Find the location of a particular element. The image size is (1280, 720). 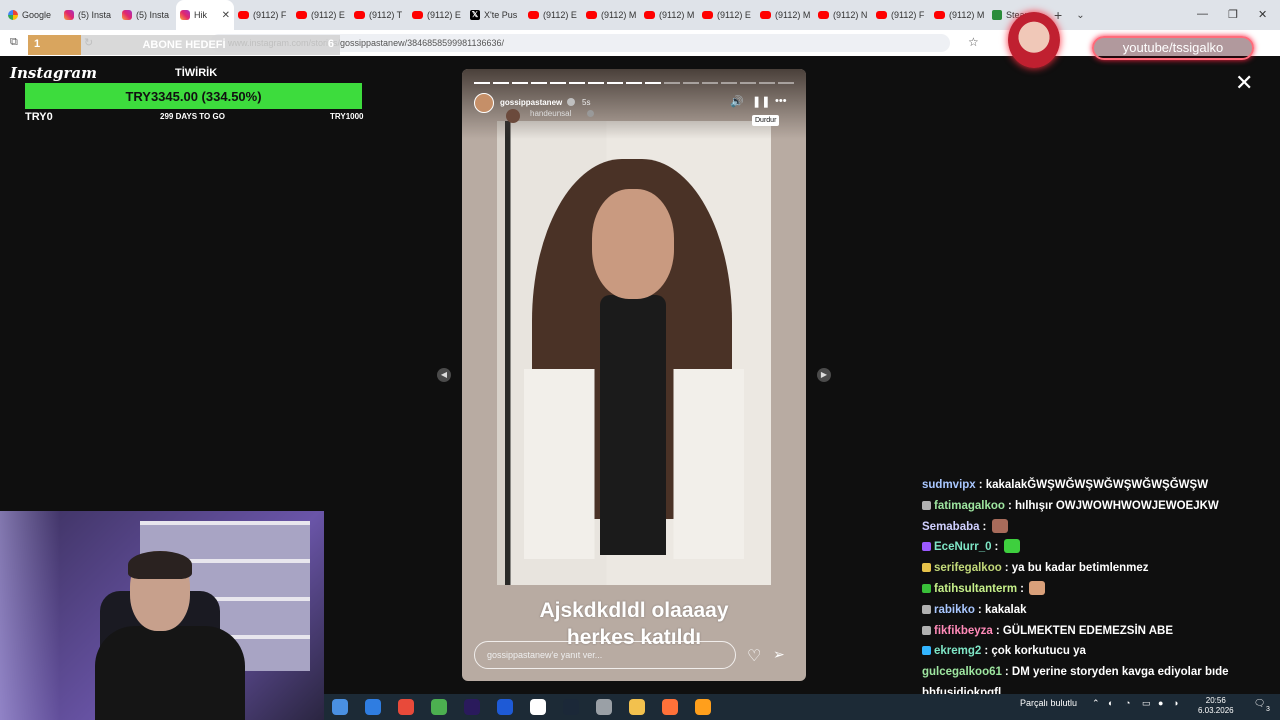

subscriber-goal-end: 6 is located at coordinates (330, 44).